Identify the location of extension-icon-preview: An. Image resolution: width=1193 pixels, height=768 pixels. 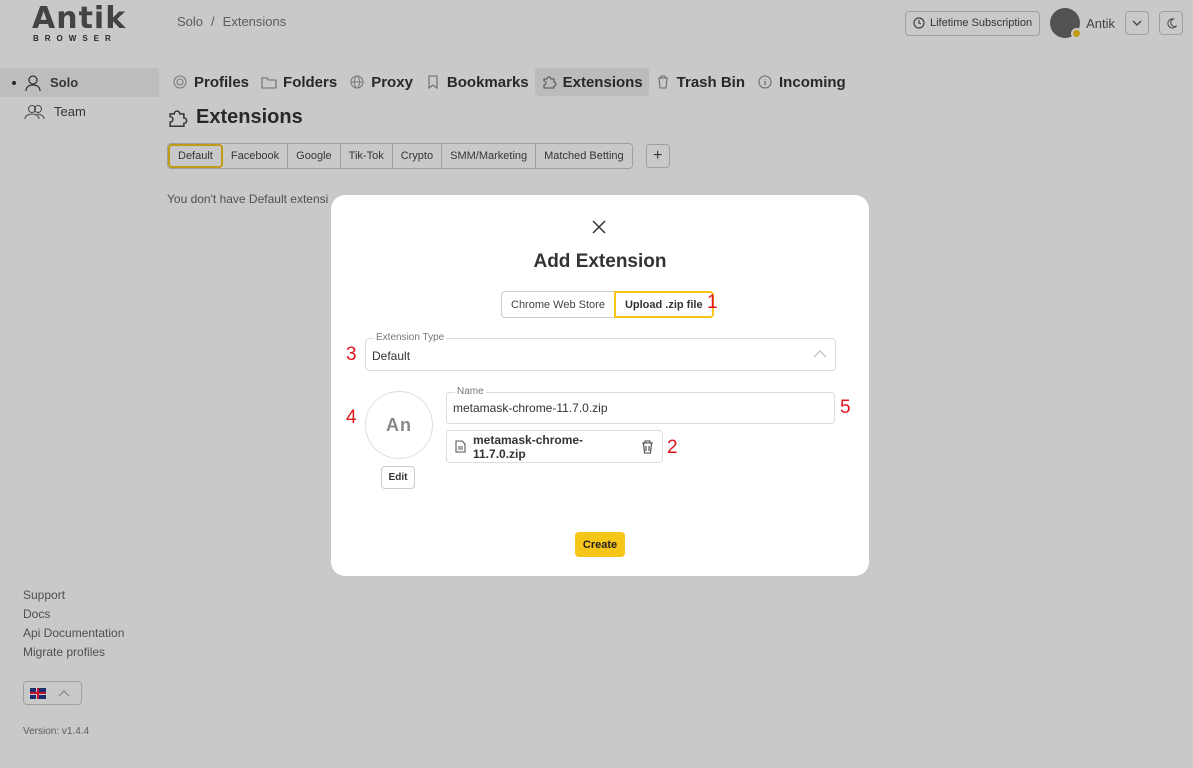
(399, 425).